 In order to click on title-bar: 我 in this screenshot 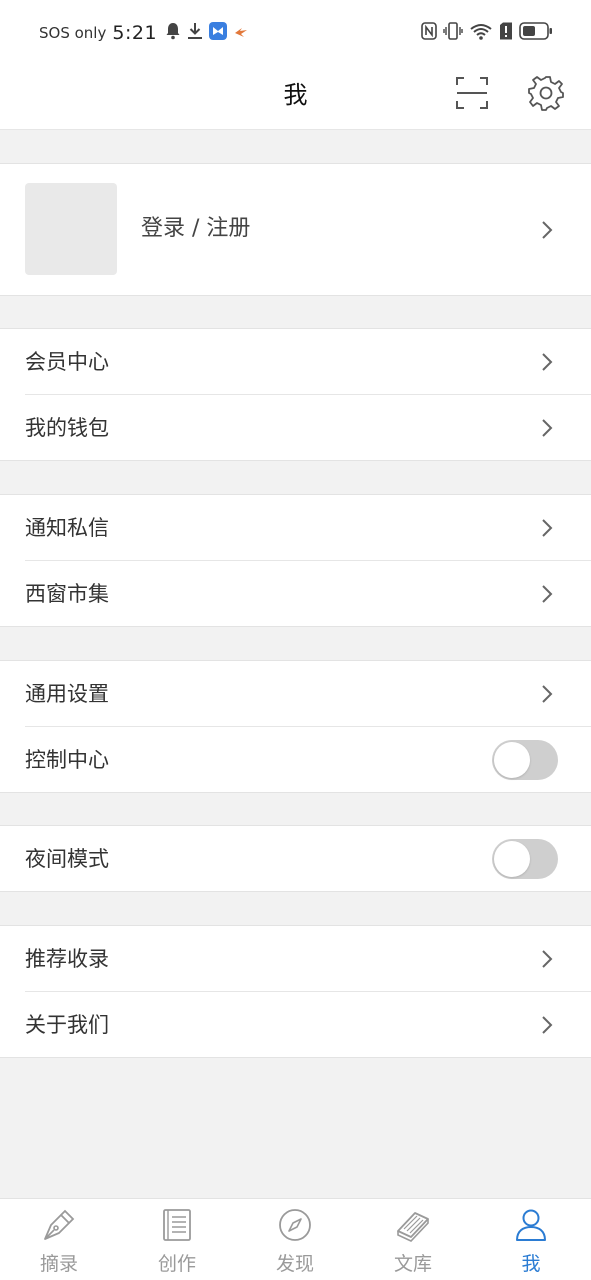, I will do `click(295, 98)`.